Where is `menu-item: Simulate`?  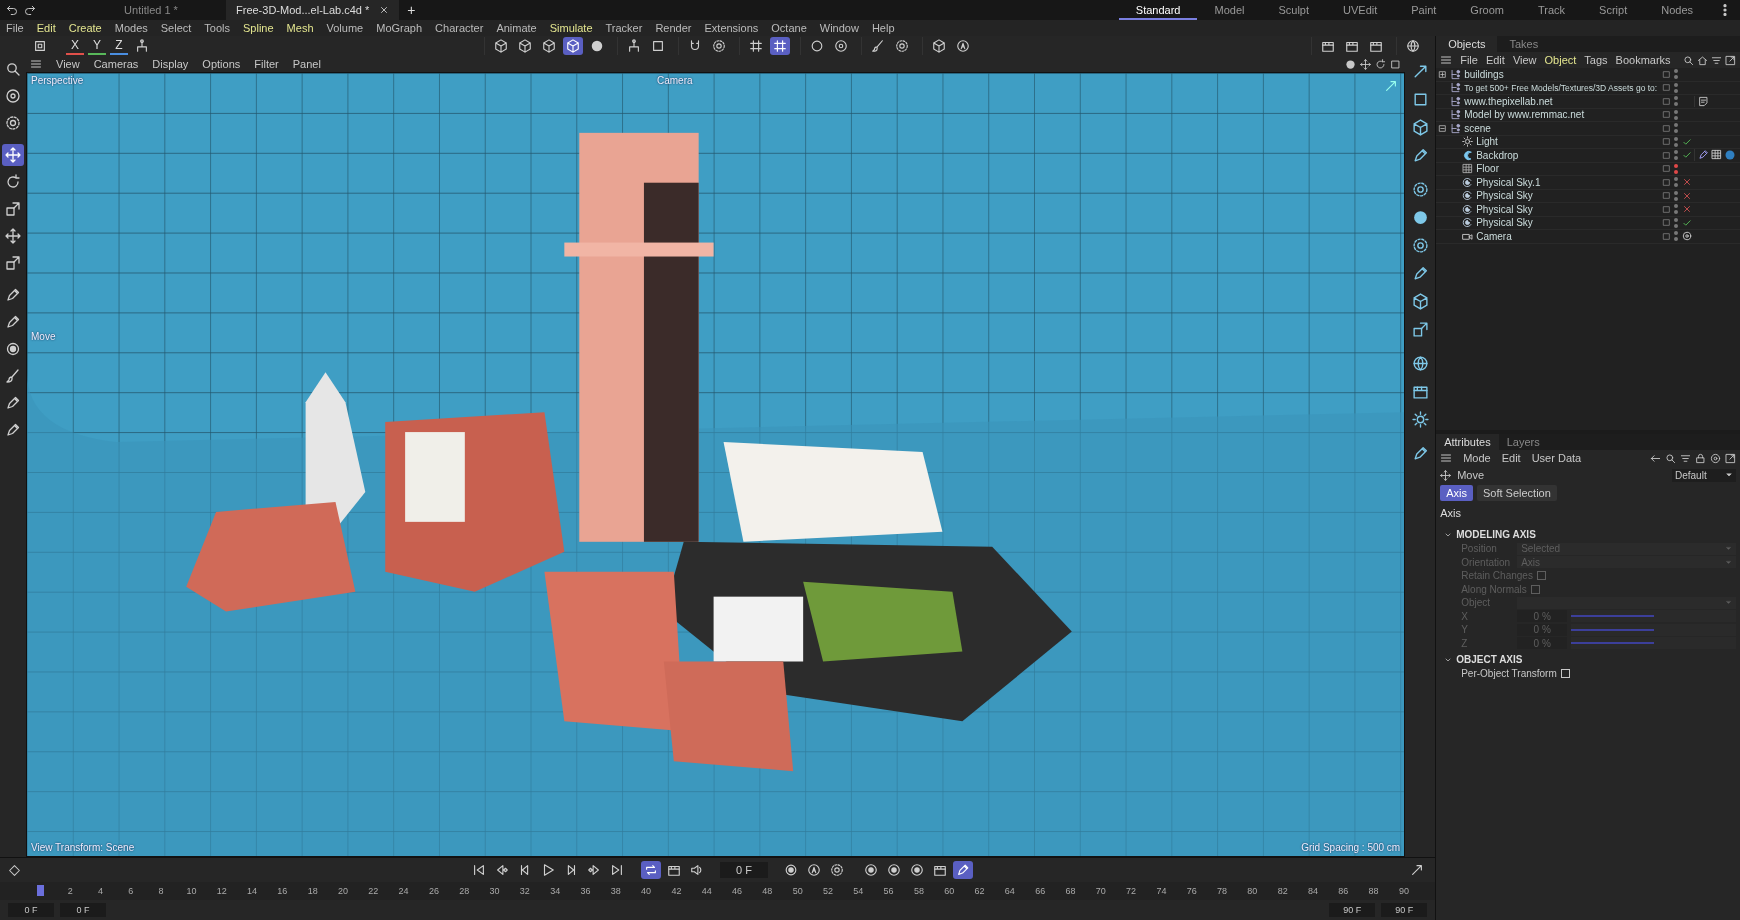
menu-item: Simulate is located at coordinates (571, 28).